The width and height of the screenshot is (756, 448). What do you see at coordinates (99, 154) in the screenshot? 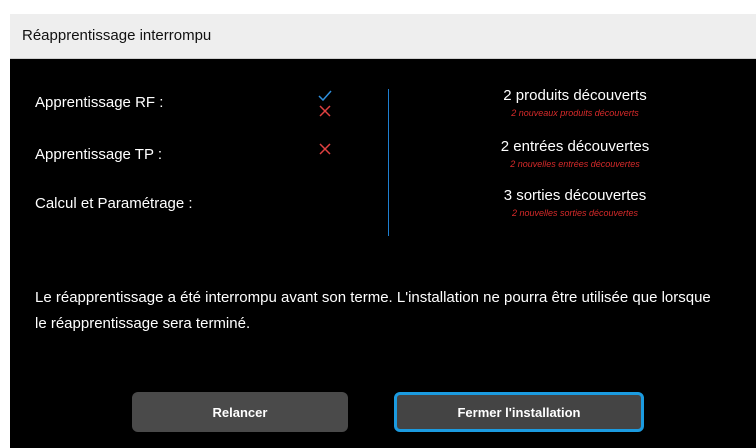
I see `row-label-tp: Apprentissage TP :` at bounding box center [99, 154].